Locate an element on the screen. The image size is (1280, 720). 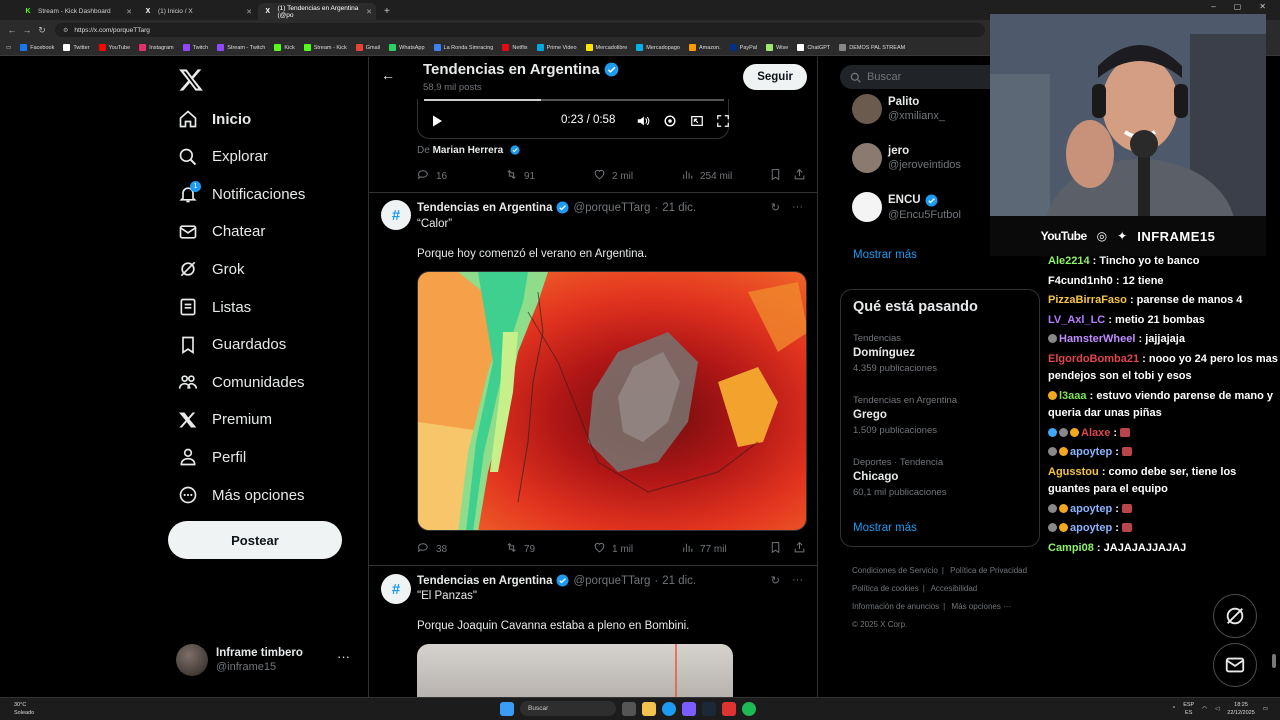
bookmark-item: ChatGPT is located at coordinates (813, 47).